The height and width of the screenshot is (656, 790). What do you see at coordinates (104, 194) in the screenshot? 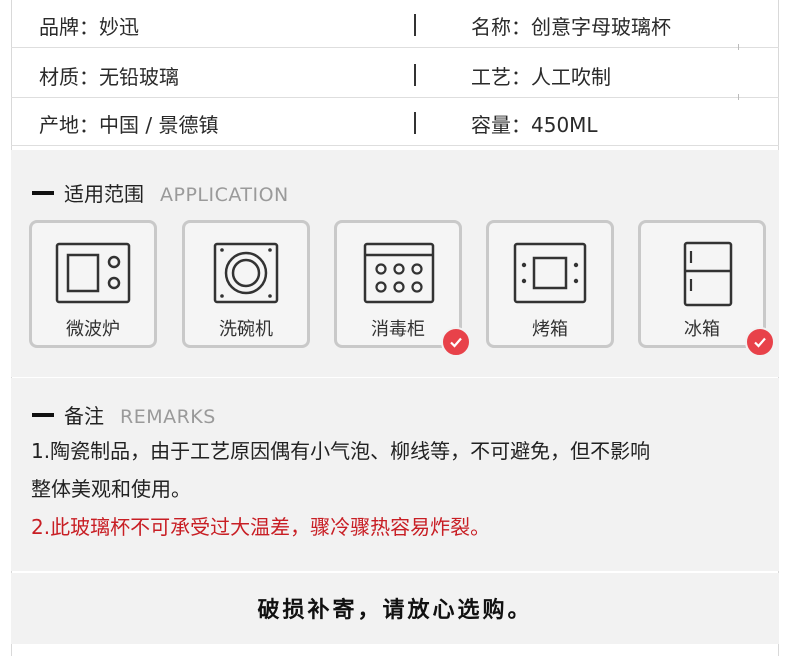
I see `application-title-cn: 适用范围` at bounding box center [104, 194].